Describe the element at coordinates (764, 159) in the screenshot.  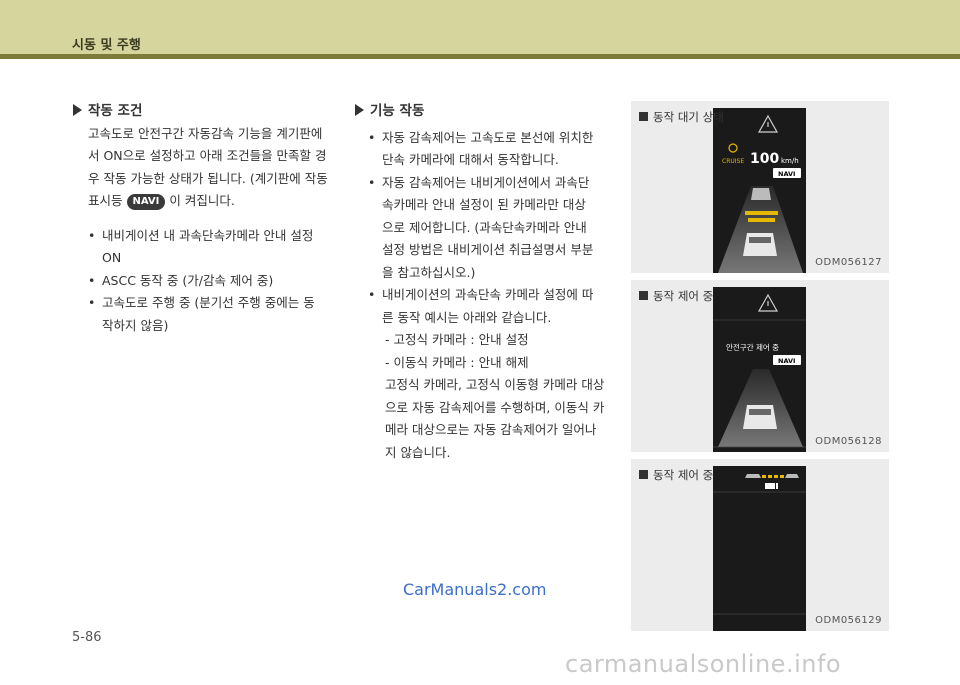
I see `set-speed: 100` at that location.